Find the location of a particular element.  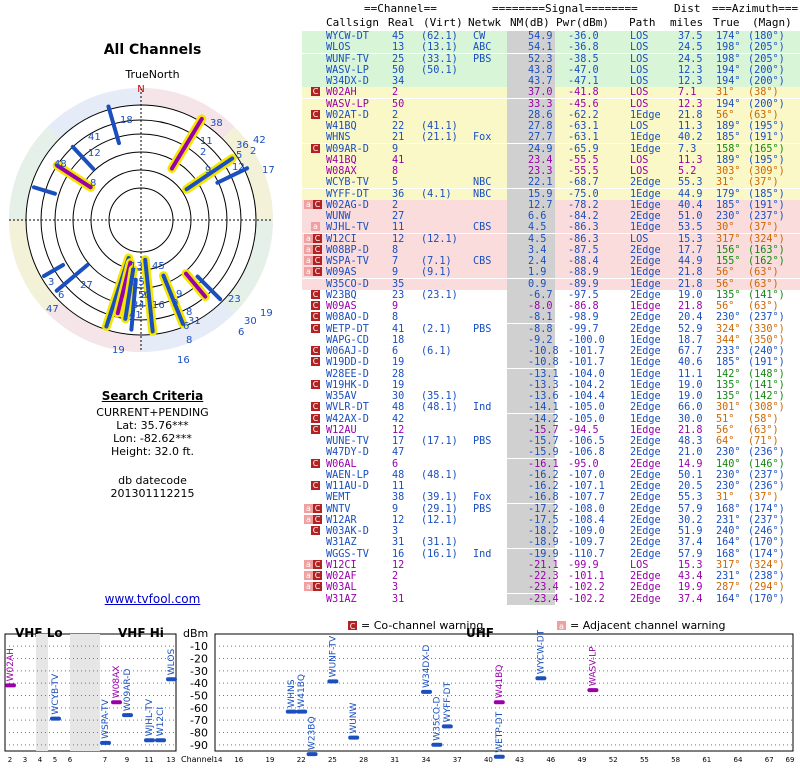

pwr-cell: -107.0 is located at coordinates (586, 475).